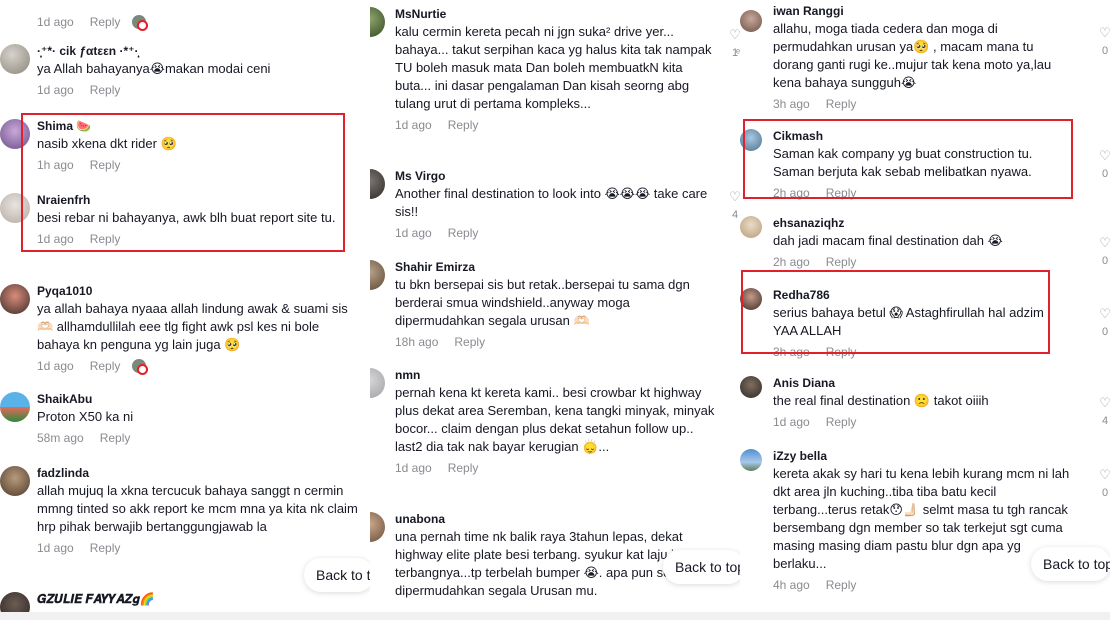  What do you see at coordinates (921, 456) in the screenshot?
I see `username: iZzy bella` at bounding box center [921, 456].